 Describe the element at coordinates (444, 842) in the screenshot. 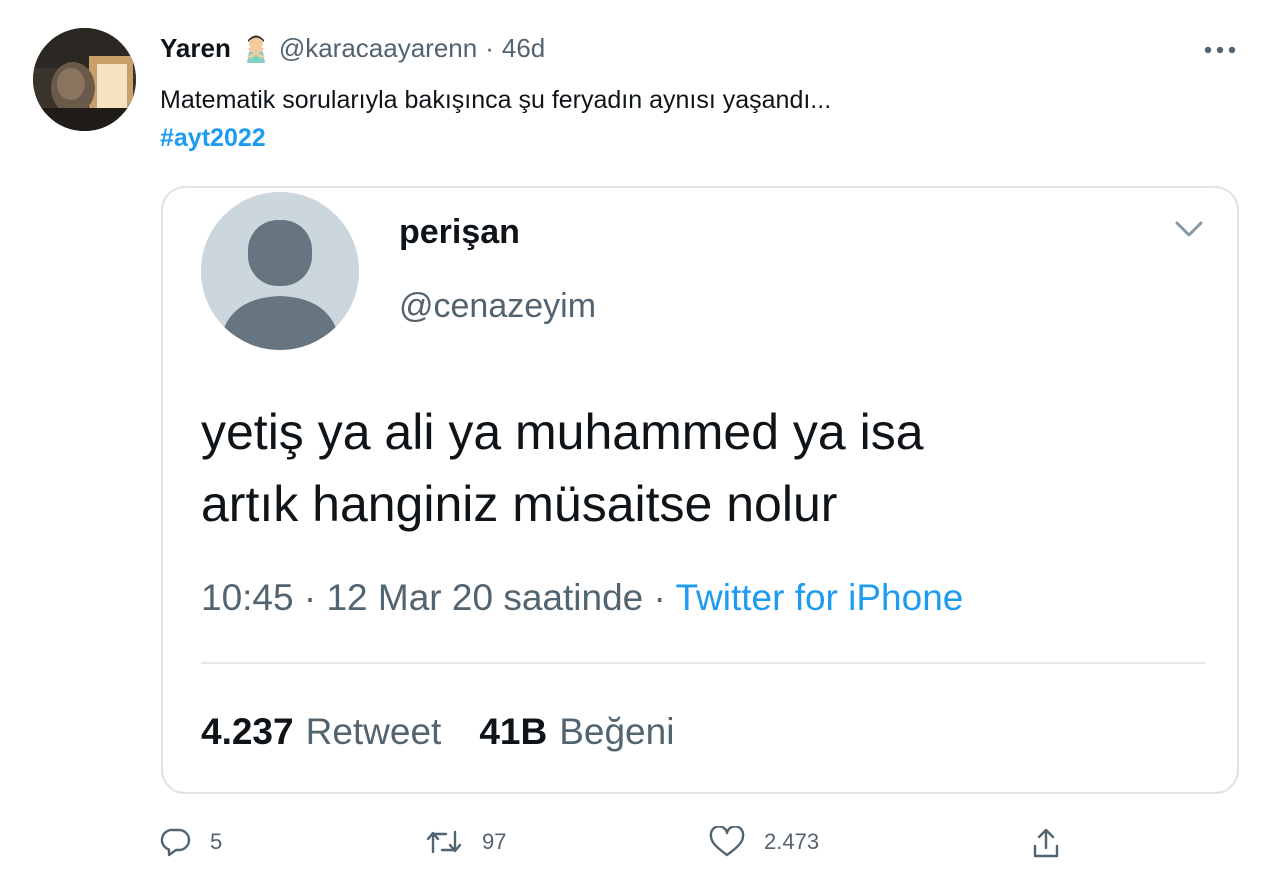

I see `retweet-icon` at that location.